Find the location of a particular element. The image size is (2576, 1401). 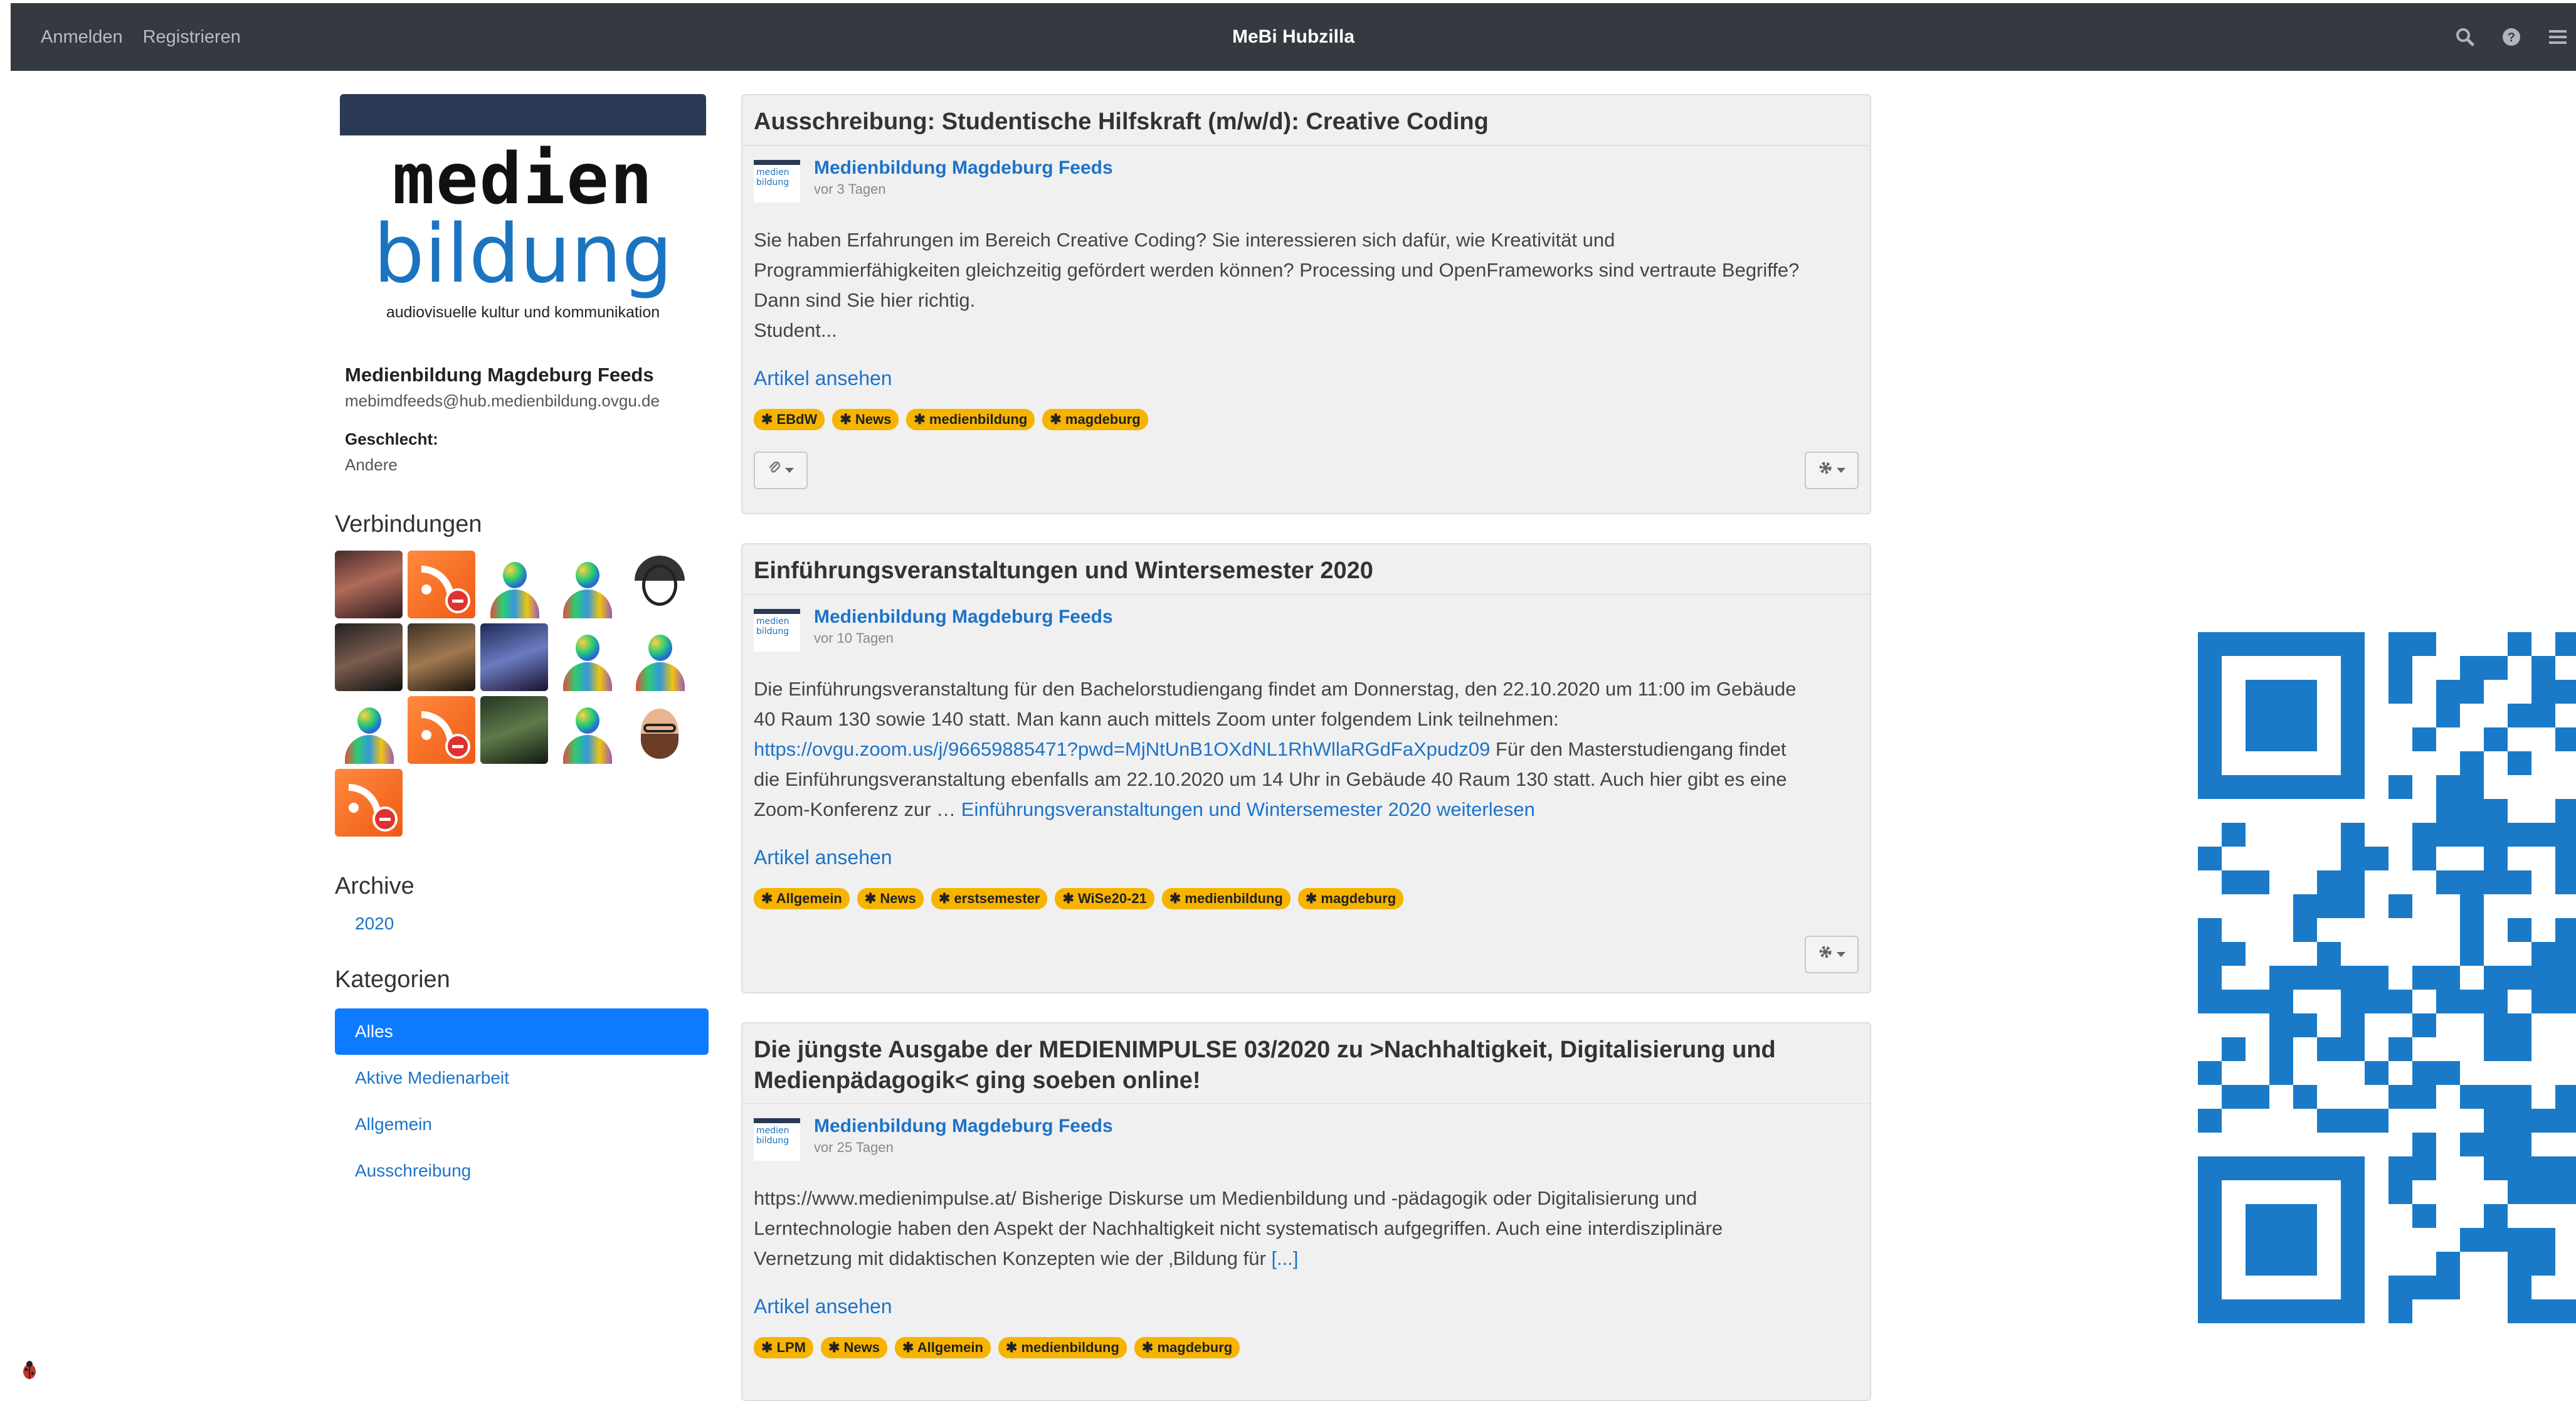

tag: ✱ LPM is located at coordinates (783, 1348).